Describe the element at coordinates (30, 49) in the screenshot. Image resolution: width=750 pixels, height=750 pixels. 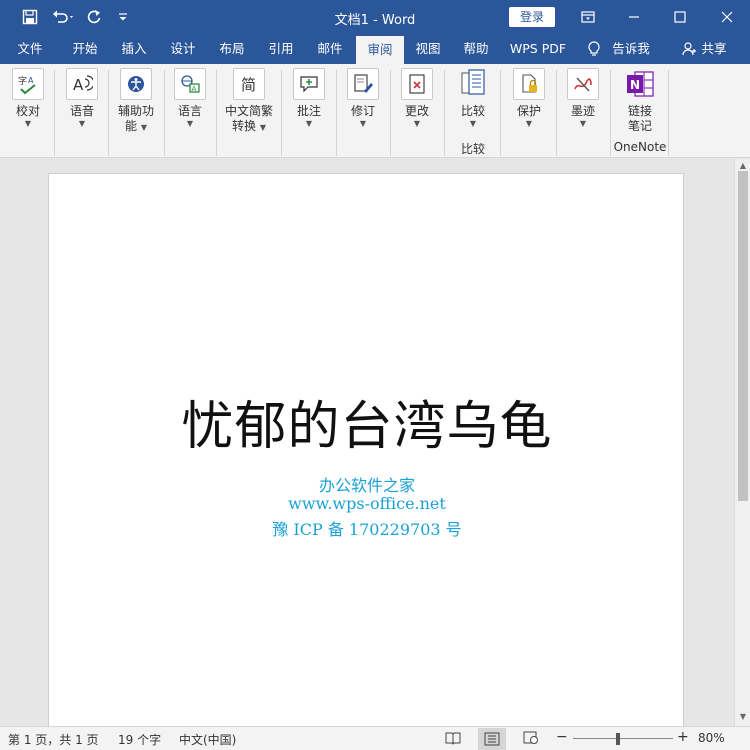
I see `tab-file: 文件` at that location.